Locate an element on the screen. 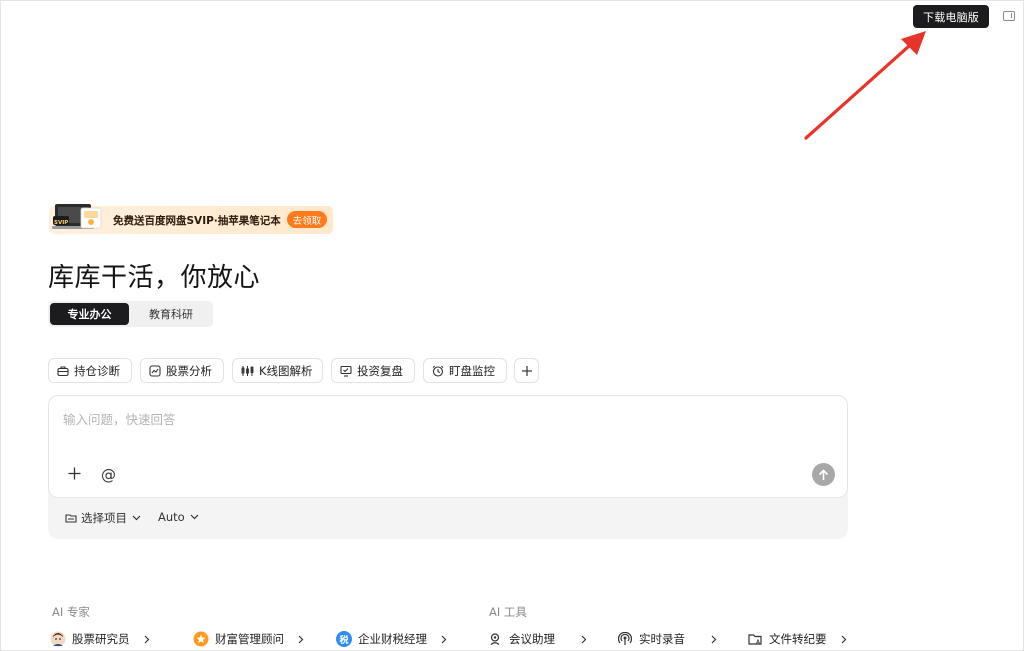 Image resolution: width=1024 pixels, height=651 pixels. chip-portfolio-diagnosis: 持仓诊断 is located at coordinates (90, 370).